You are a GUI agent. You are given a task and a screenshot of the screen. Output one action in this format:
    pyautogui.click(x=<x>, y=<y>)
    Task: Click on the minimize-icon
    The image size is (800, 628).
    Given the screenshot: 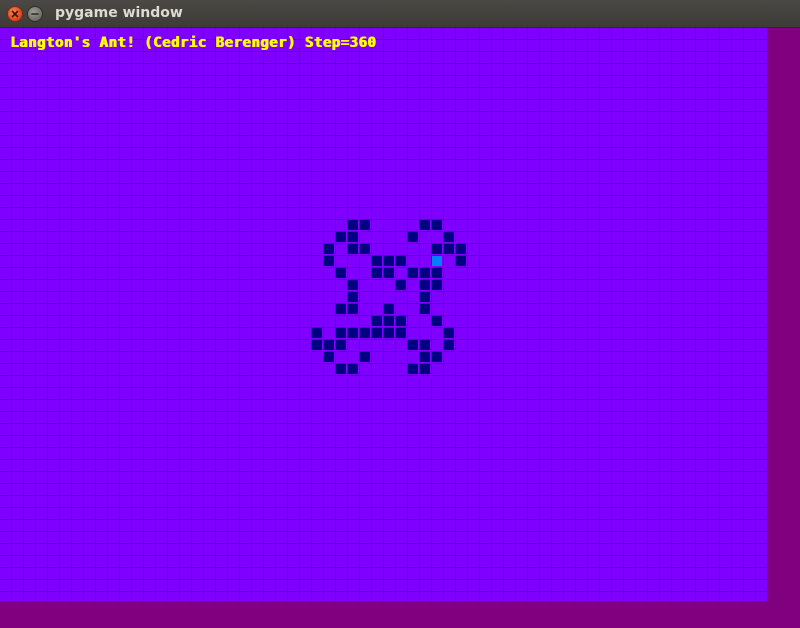 What is the action you would take?
    pyautogui.click(x=35, y=14)
    